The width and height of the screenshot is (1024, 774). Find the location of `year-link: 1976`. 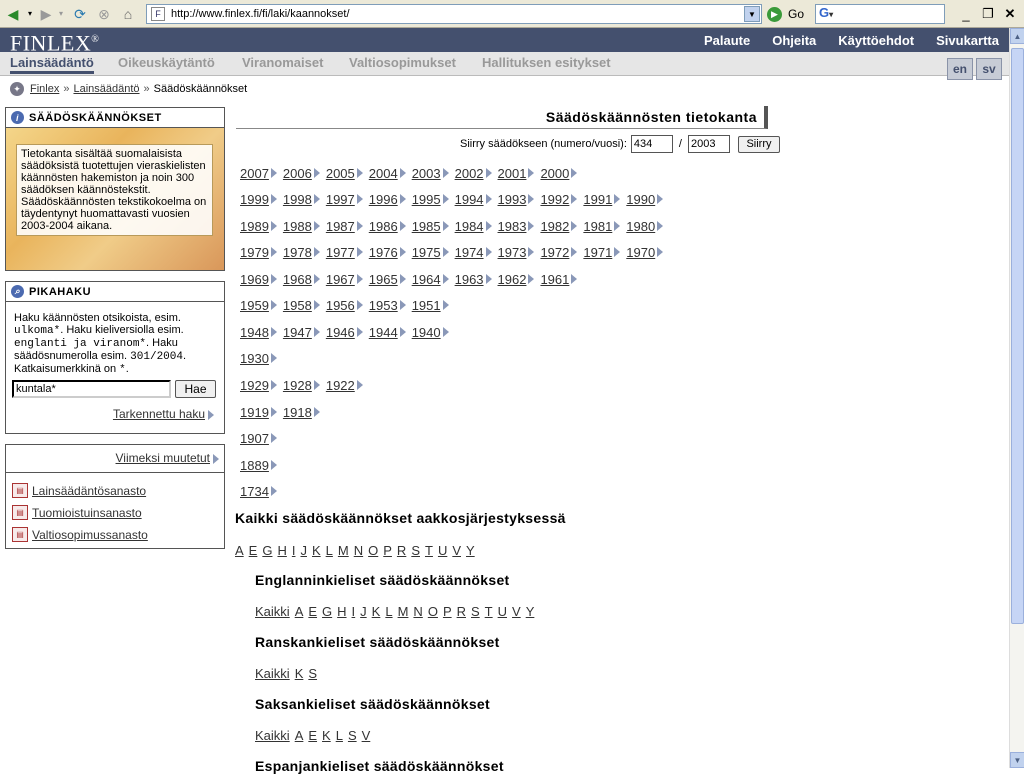

year-link: 1976 is located at coordinates (383, 252).